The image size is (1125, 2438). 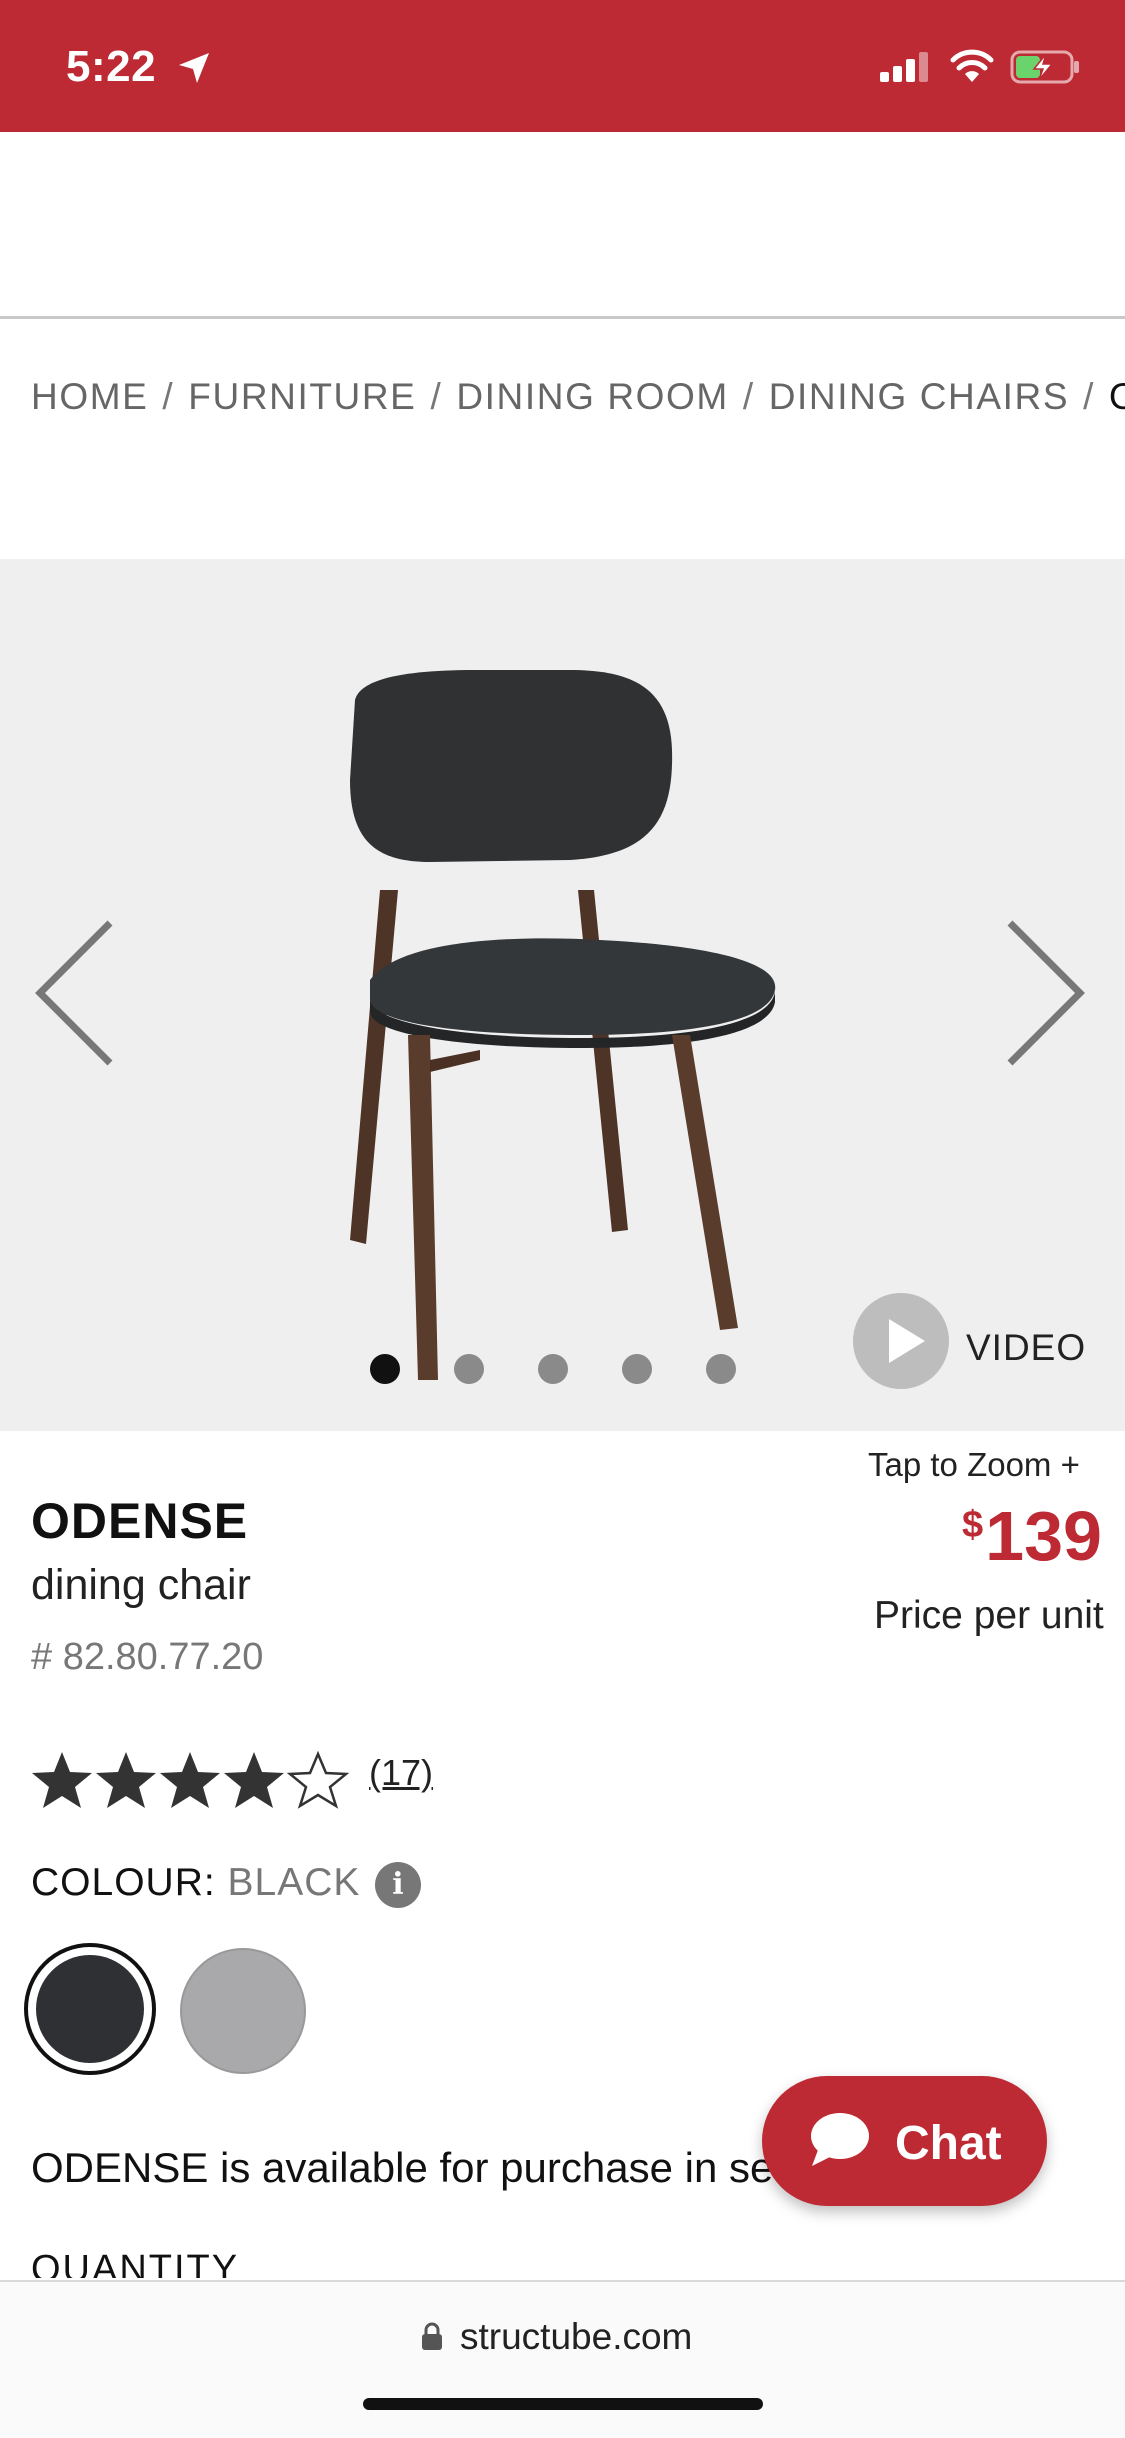 What do you see at coordinates (972, 68) in the screenshot?
I see `wifi-icon` at bounding box center [972, 68].